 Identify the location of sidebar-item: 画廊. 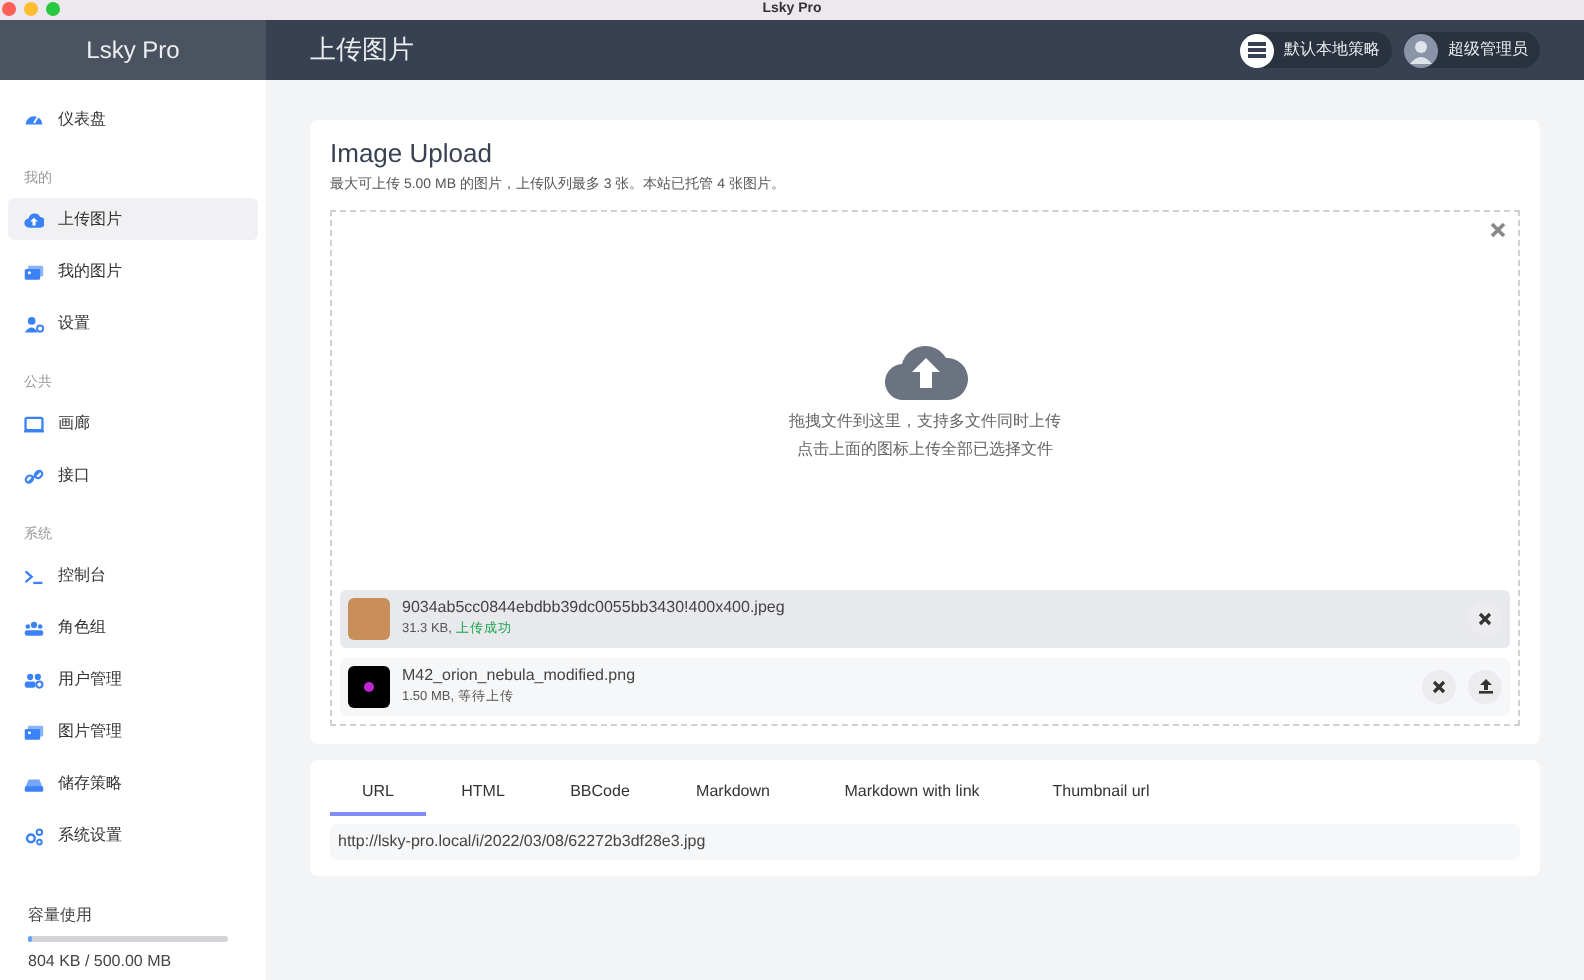
(133, 423).